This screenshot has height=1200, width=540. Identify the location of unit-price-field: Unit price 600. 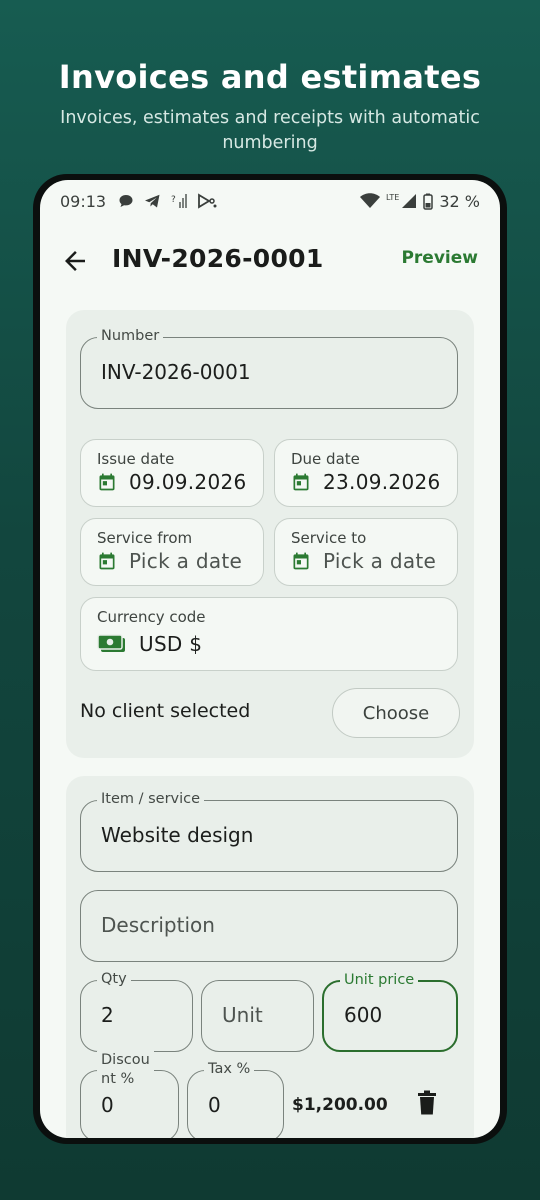
(390, 1012).